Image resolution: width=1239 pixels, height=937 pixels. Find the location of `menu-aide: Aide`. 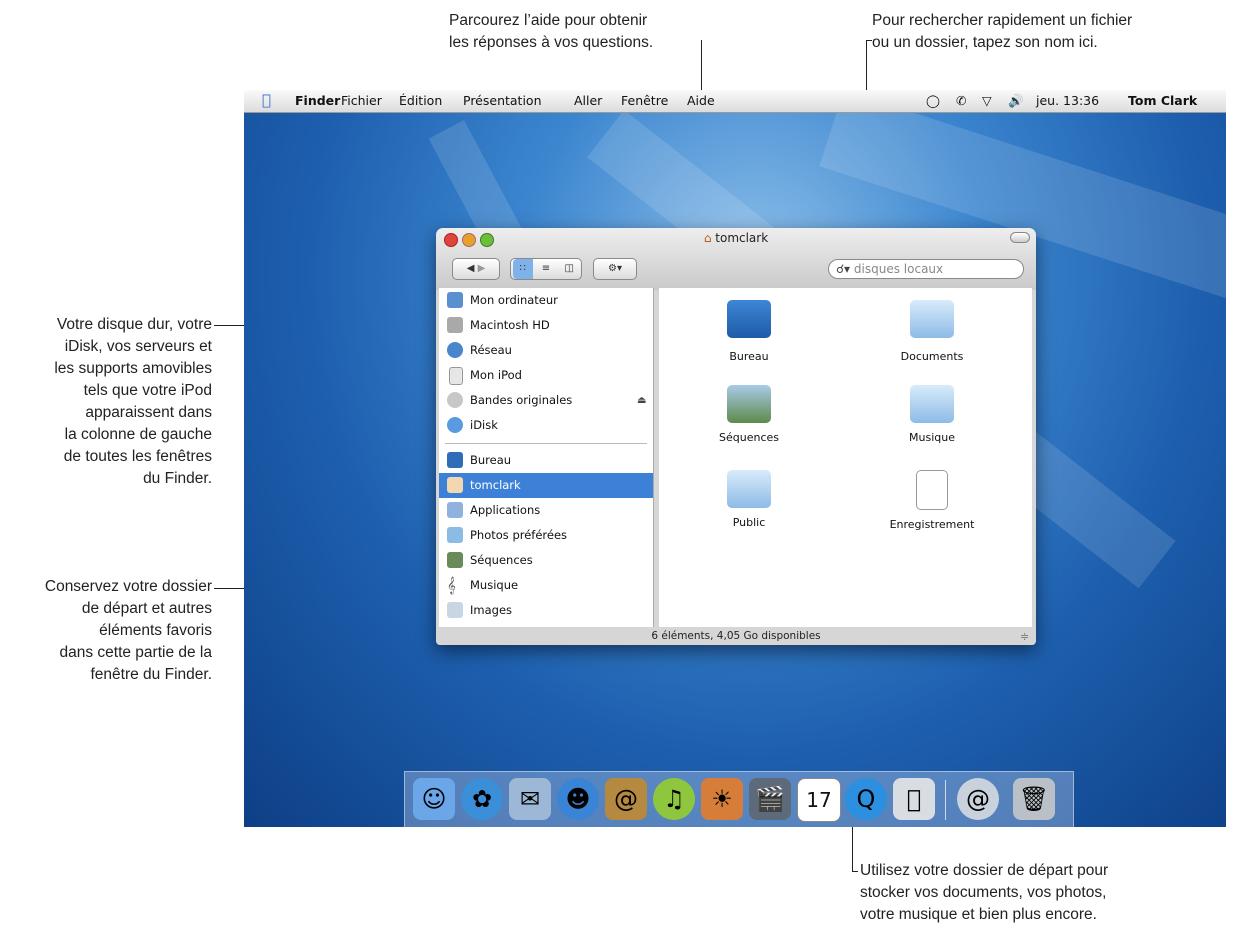

menu-aide: Aide is located at coordinates (701, 100).